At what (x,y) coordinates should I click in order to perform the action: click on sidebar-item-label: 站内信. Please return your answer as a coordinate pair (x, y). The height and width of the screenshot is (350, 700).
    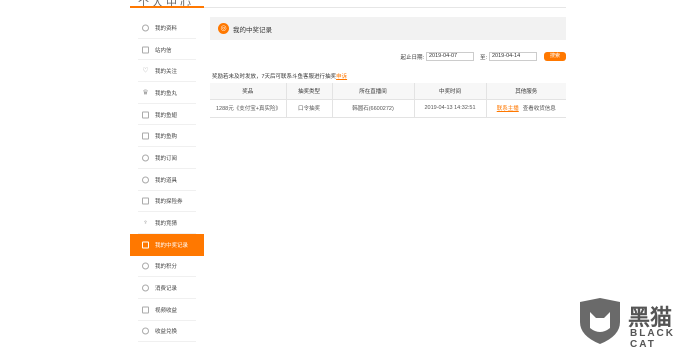
    Looking at the image, I should click on (163, 50).